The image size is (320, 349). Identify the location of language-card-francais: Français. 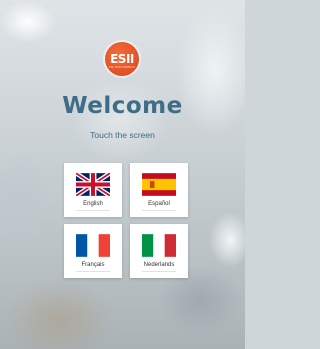
(93, 251).